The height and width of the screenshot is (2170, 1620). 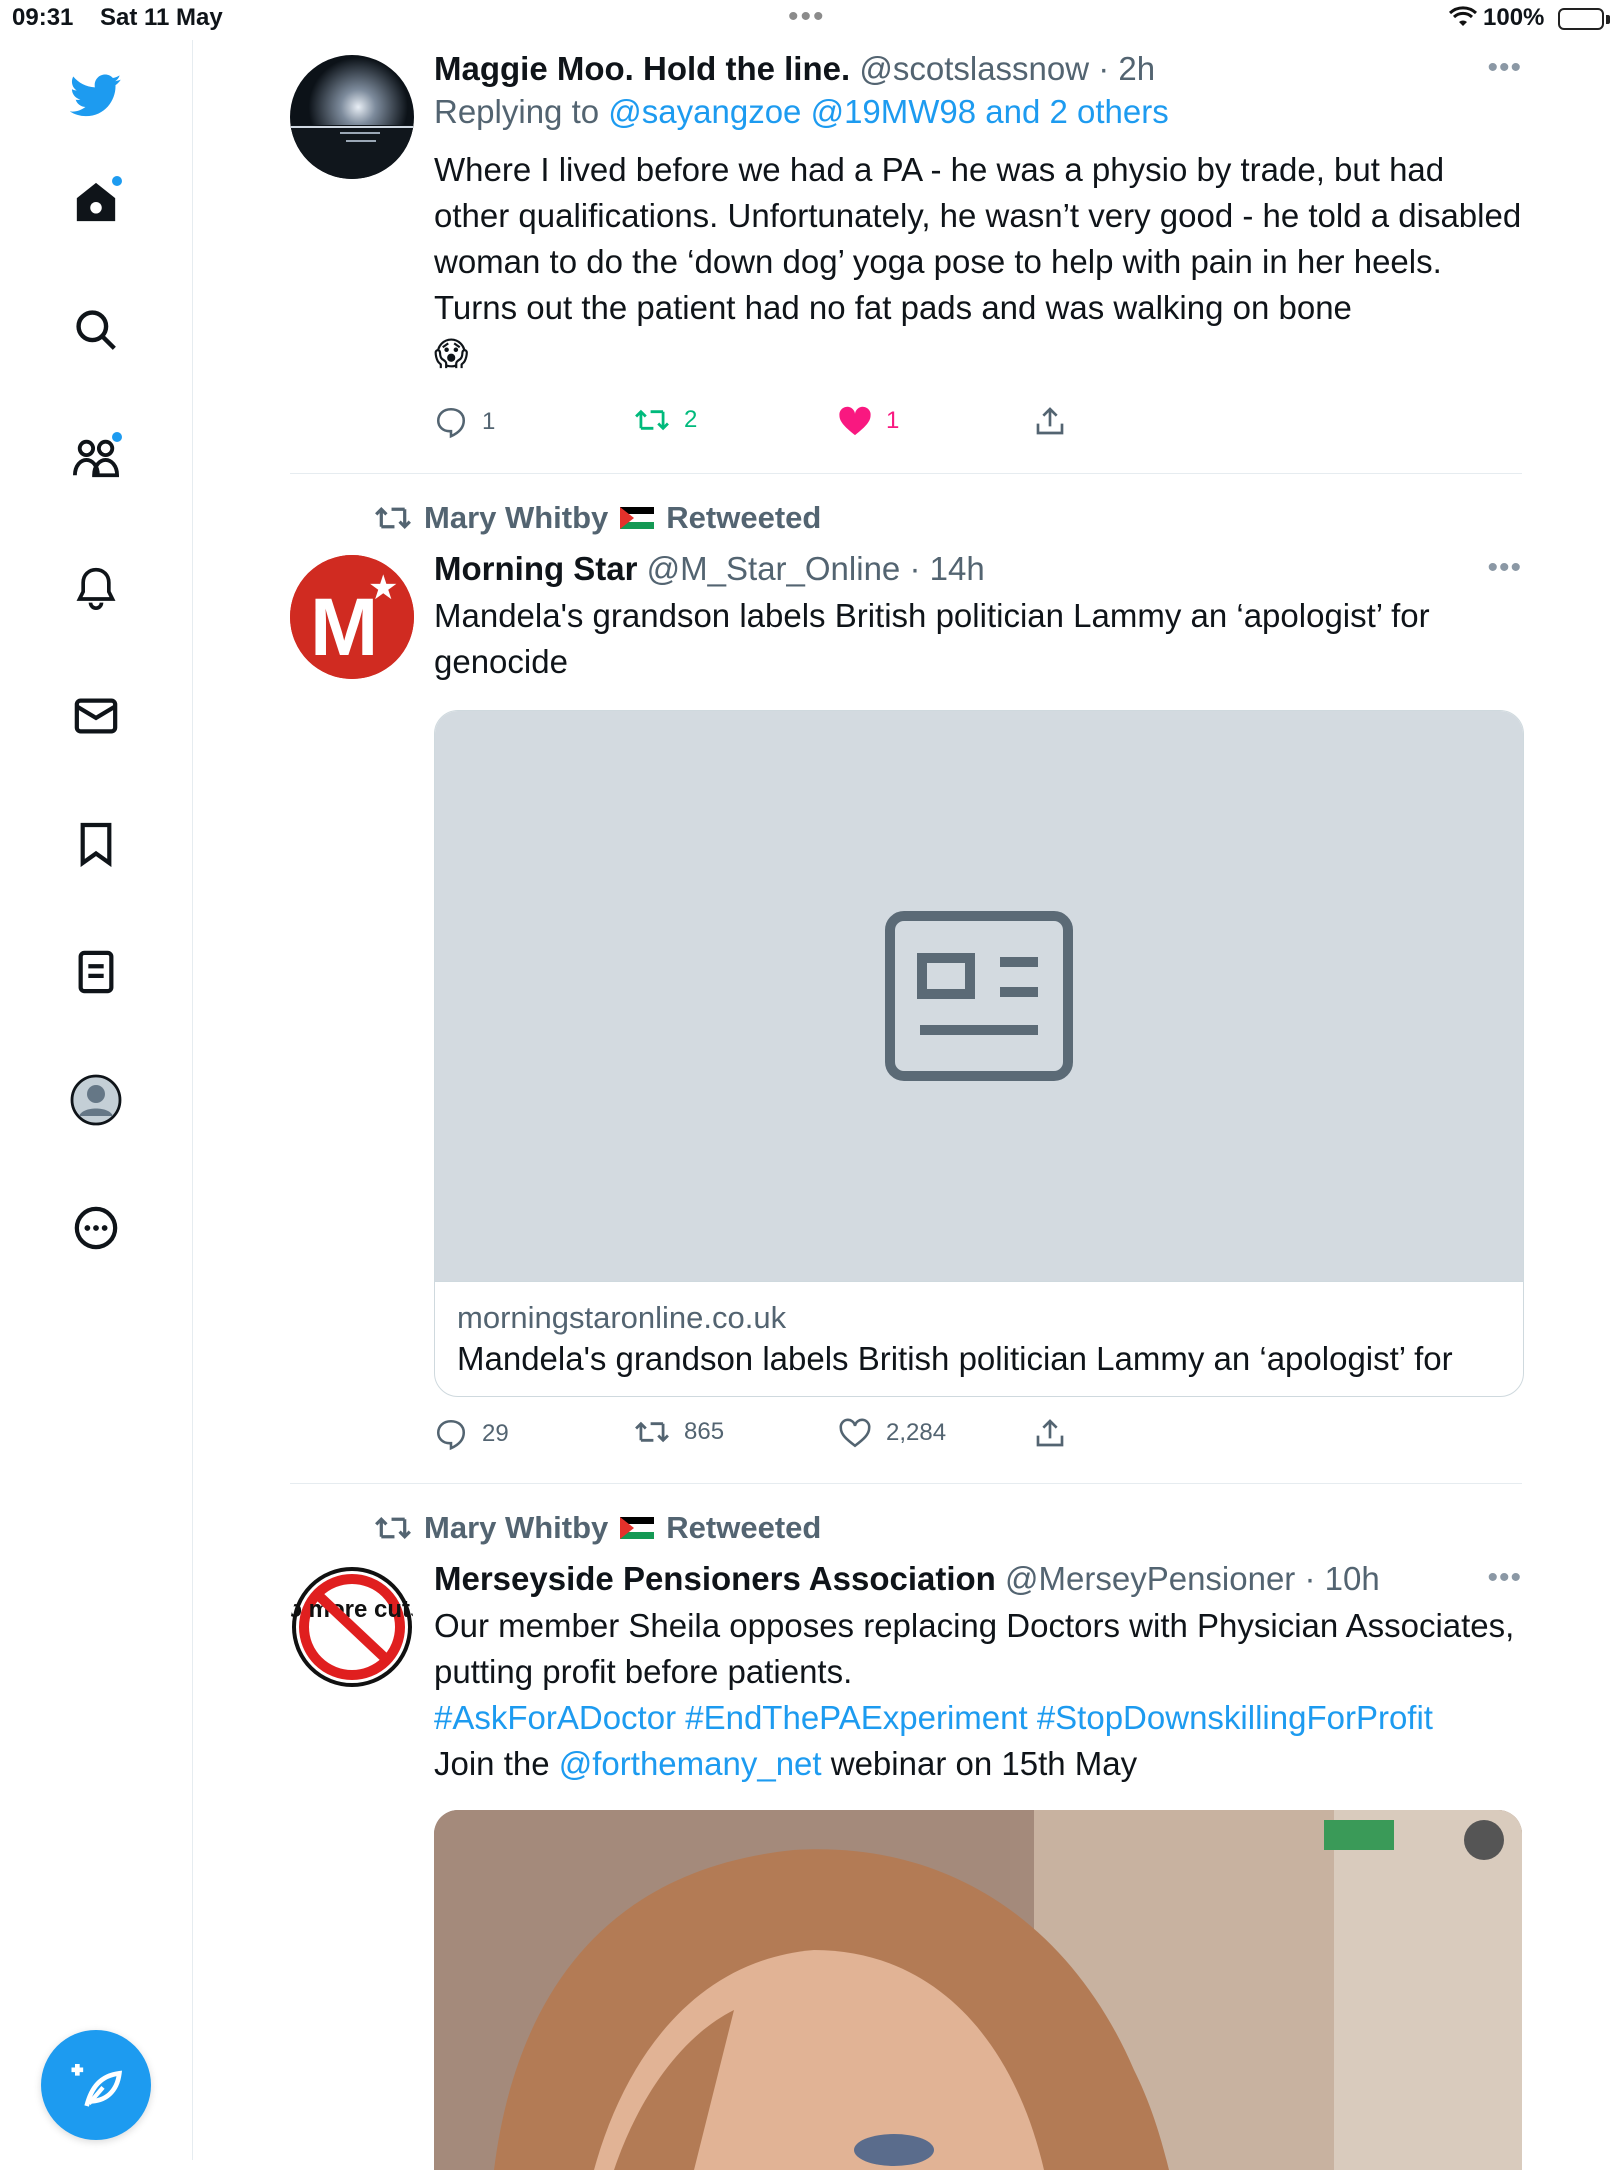 What do you see at coordinates (679, 1432) in the screenshot?
I see `retweet-button: 865` at bounding box center [679, 1432].